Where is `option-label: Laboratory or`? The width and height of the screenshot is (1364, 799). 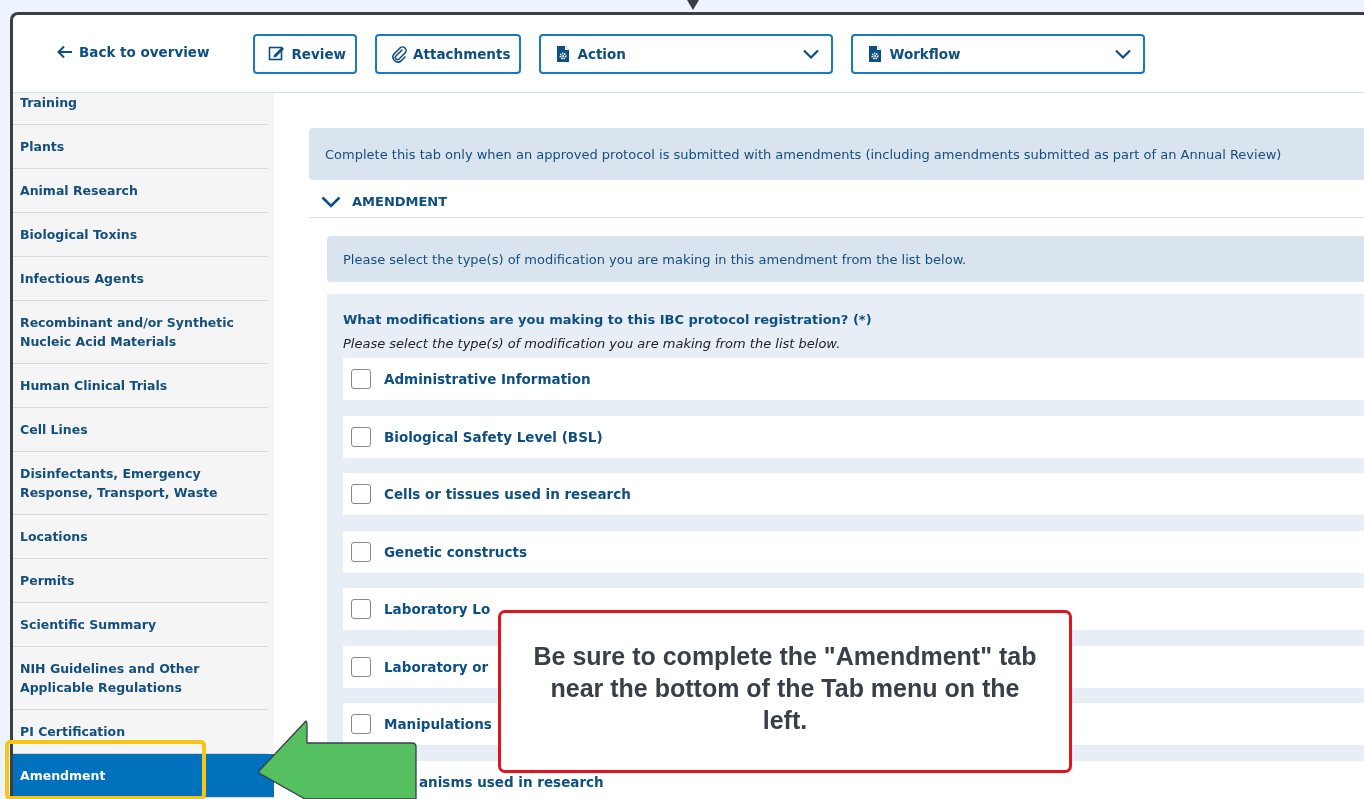 option-label: Laboratory or is located at coordinates (436, 666).